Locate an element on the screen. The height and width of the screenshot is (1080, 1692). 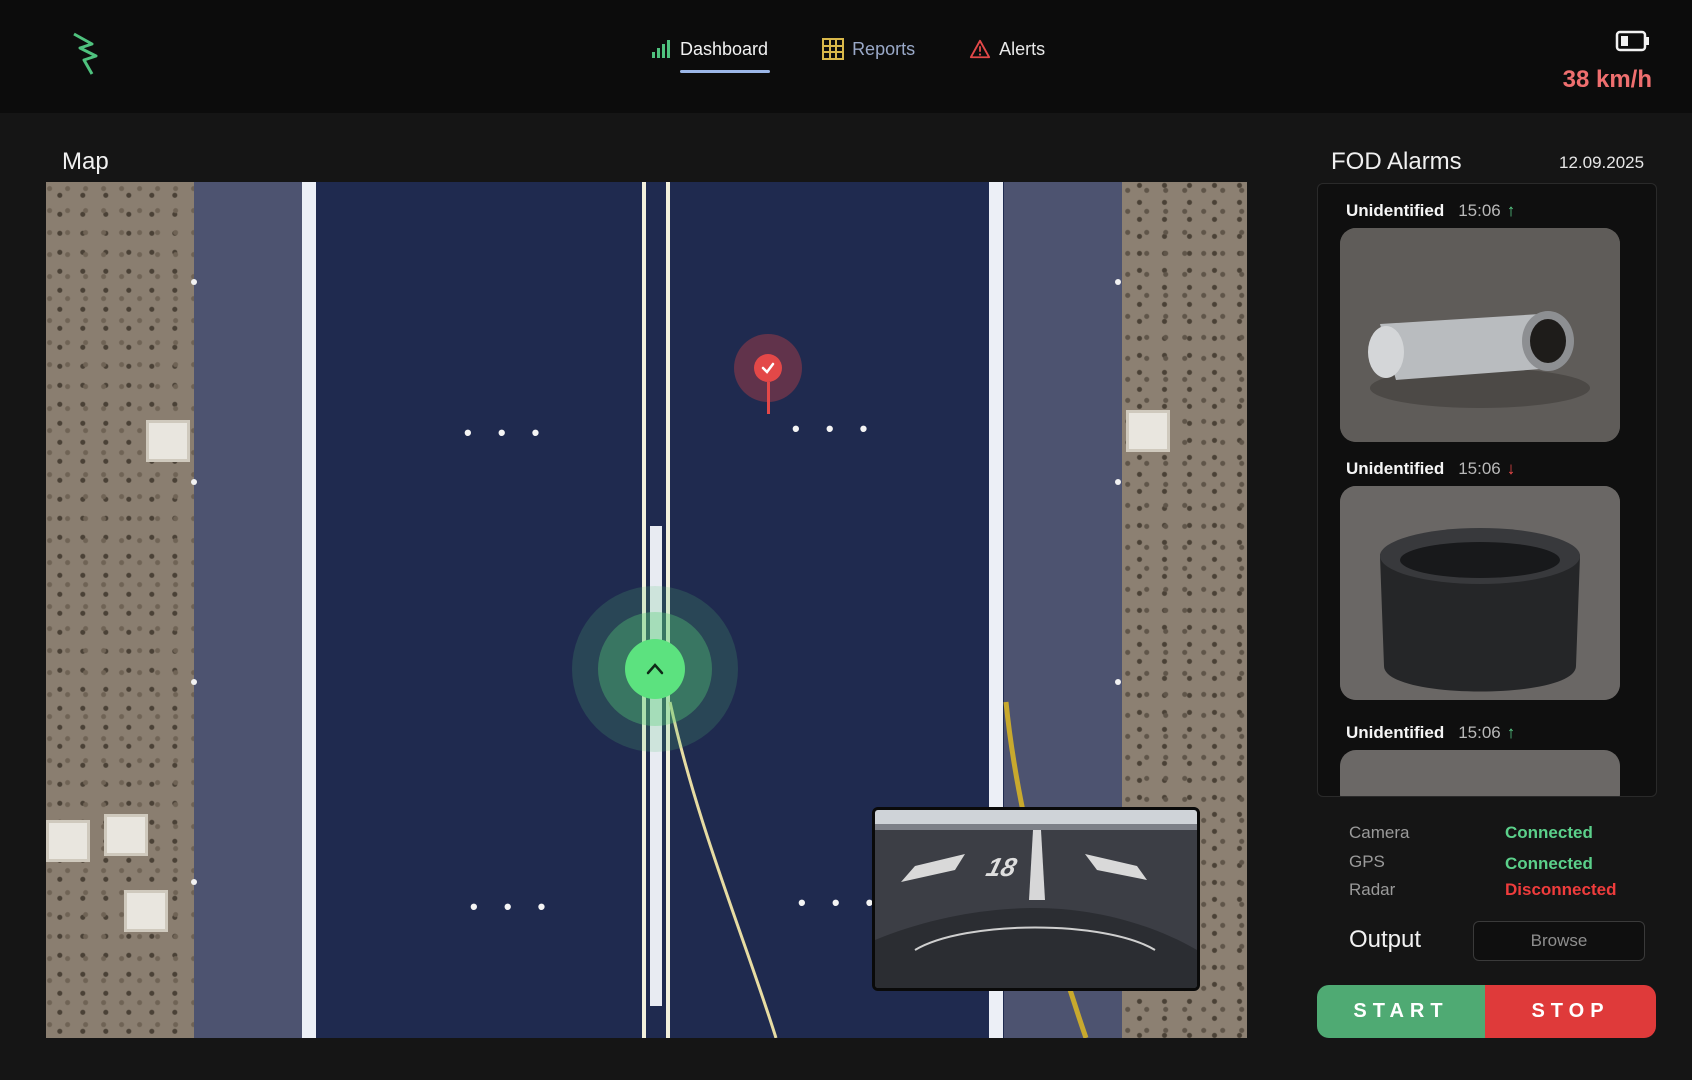
warning-icon is located at coordinates (980, 49).